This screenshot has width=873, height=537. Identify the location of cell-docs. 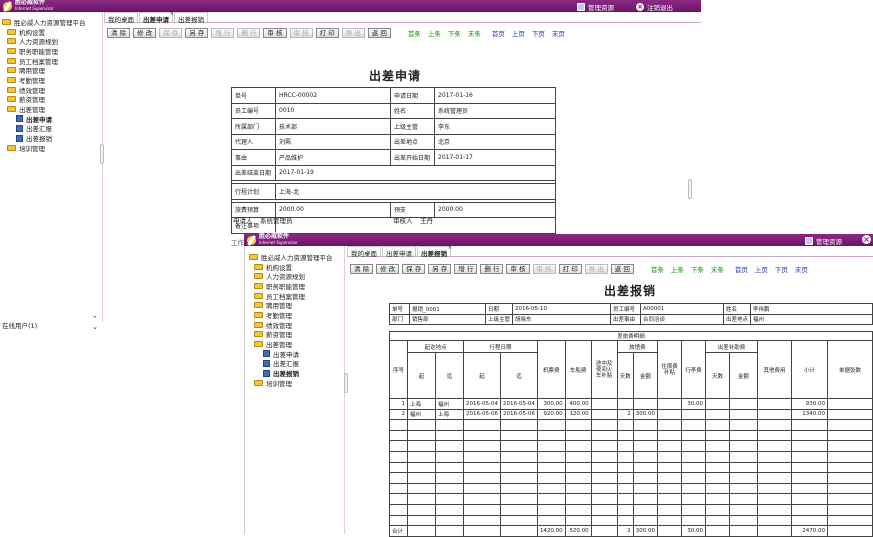
(849, 467).